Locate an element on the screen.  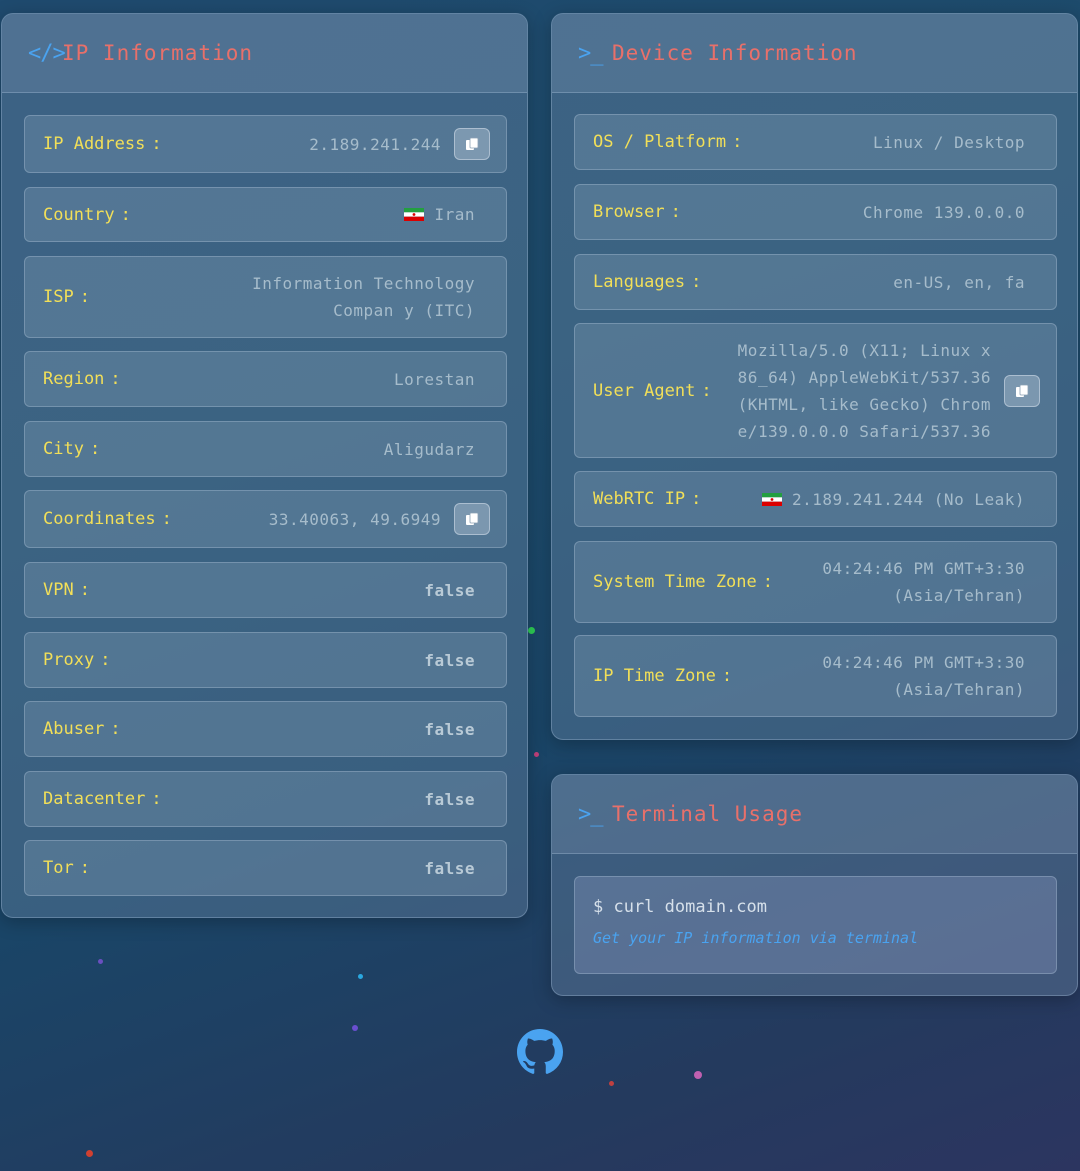
row-label: VPN is located at coordinates (58, 590).